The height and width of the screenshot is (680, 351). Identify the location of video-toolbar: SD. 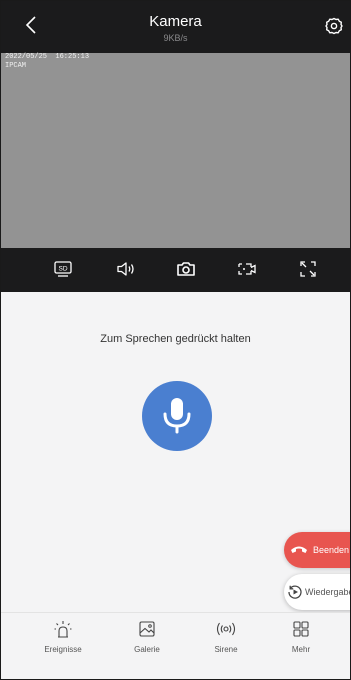
(175, 270).